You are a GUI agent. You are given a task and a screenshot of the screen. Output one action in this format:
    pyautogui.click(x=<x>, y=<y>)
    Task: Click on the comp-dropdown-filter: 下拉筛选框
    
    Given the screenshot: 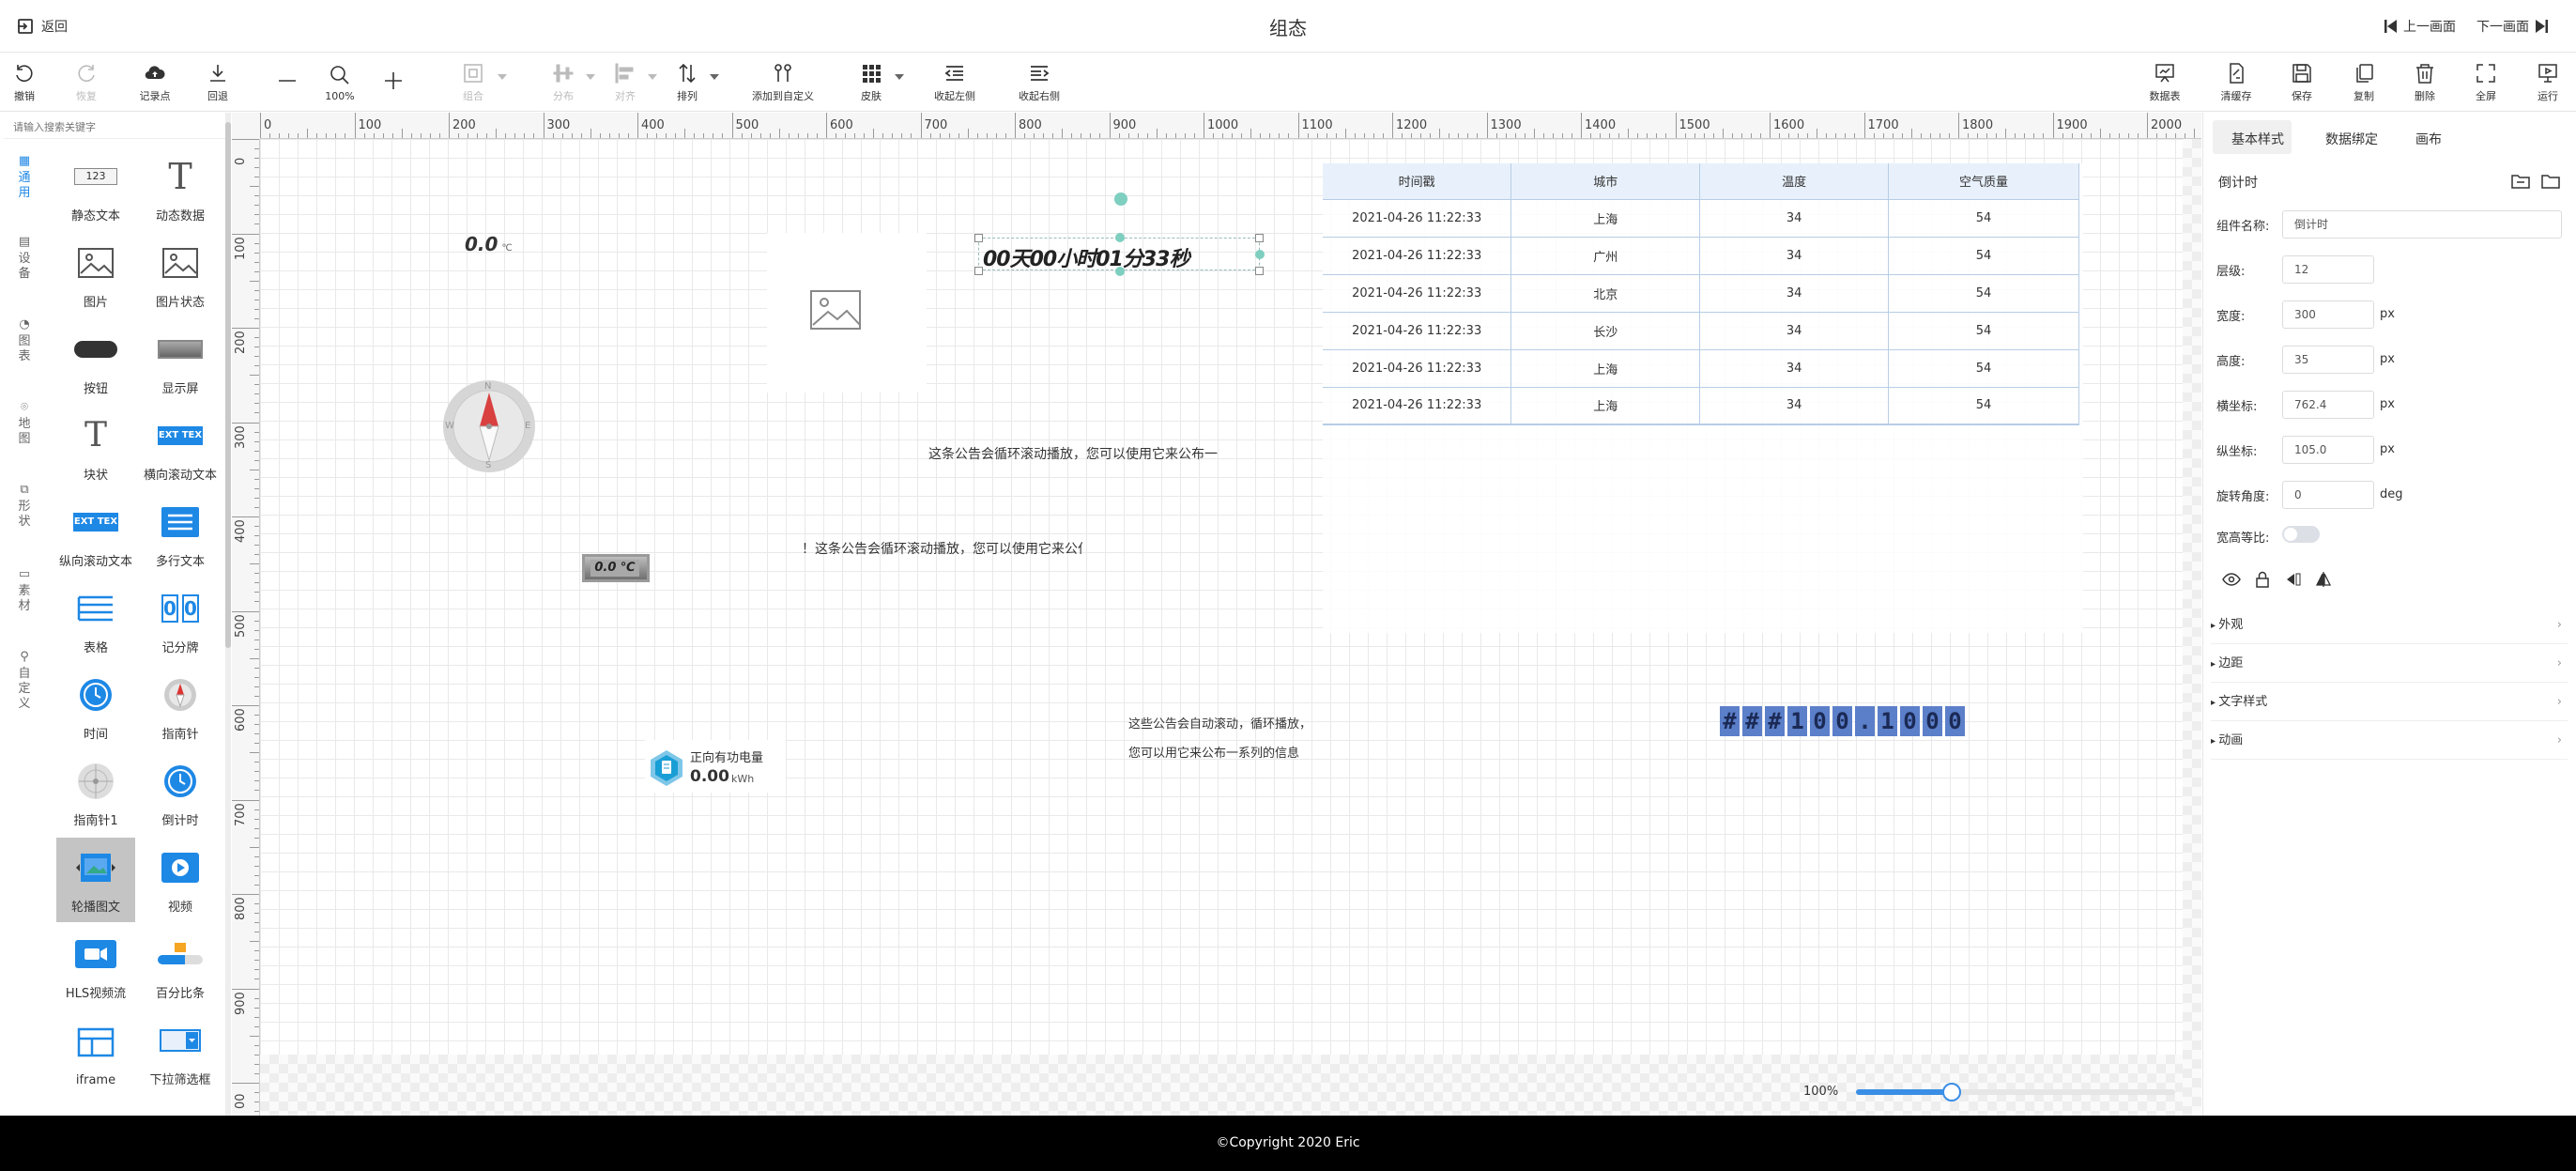 What is the action you would take?
    pyautogui.click(x=180, y=1052)
    